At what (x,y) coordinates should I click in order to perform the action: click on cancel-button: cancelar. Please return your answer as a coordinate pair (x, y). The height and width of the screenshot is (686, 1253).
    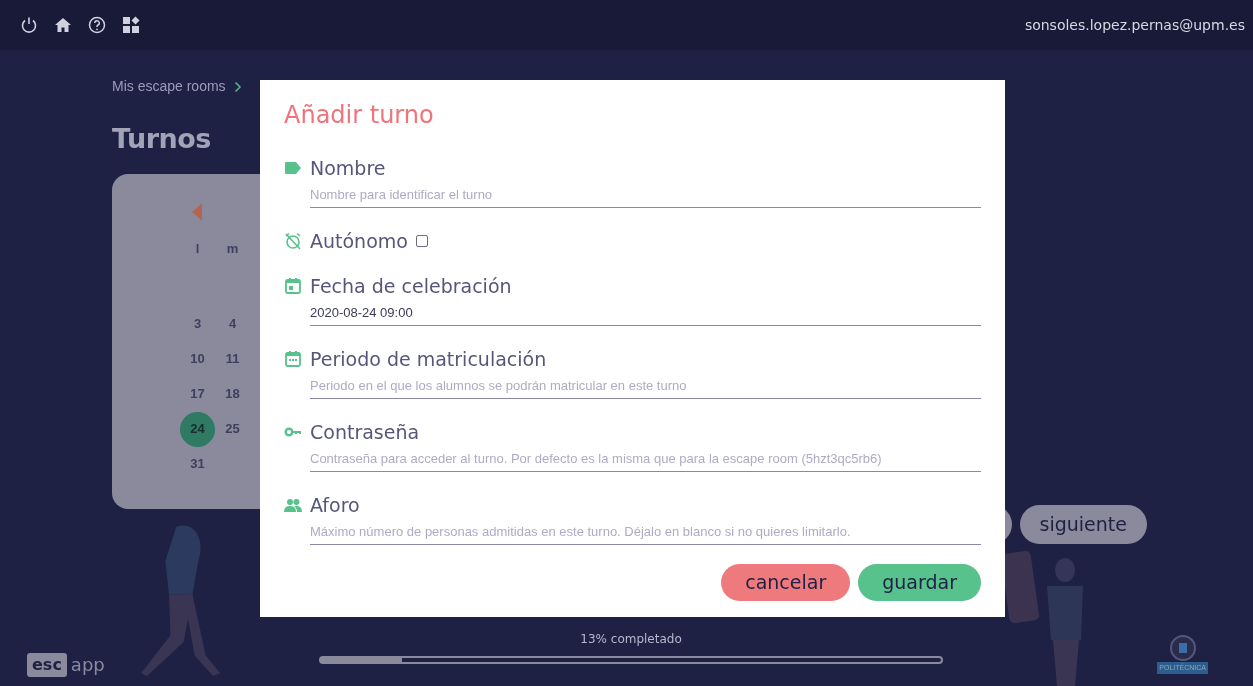
    Looking at the image, I should click on (786, 582).